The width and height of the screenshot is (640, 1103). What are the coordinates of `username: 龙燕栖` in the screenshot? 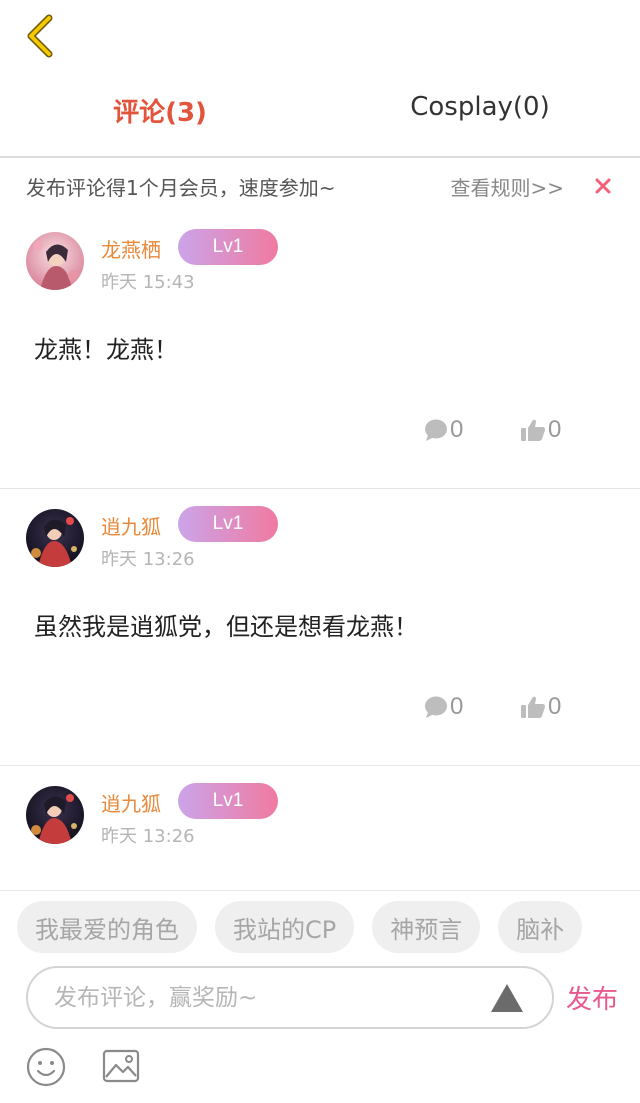 It's located at (131, 248).